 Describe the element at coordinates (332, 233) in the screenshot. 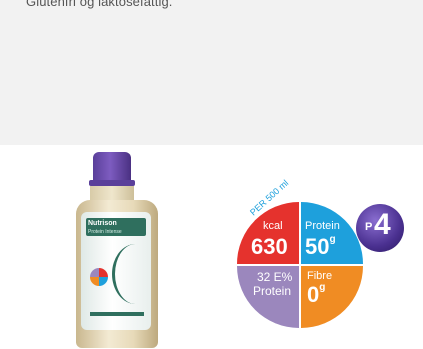

I see `protein-quadrant: Protein 50g` at that location.